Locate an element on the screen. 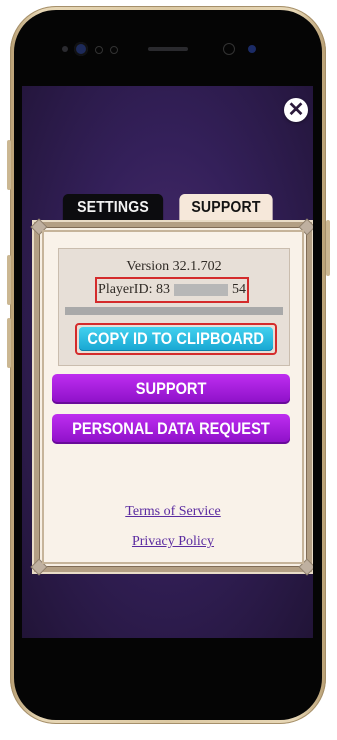 Image resolution: width=337 pixels, height=740 pixels. tab-support-label: SUPPORT is located at coordinates (226, 207).